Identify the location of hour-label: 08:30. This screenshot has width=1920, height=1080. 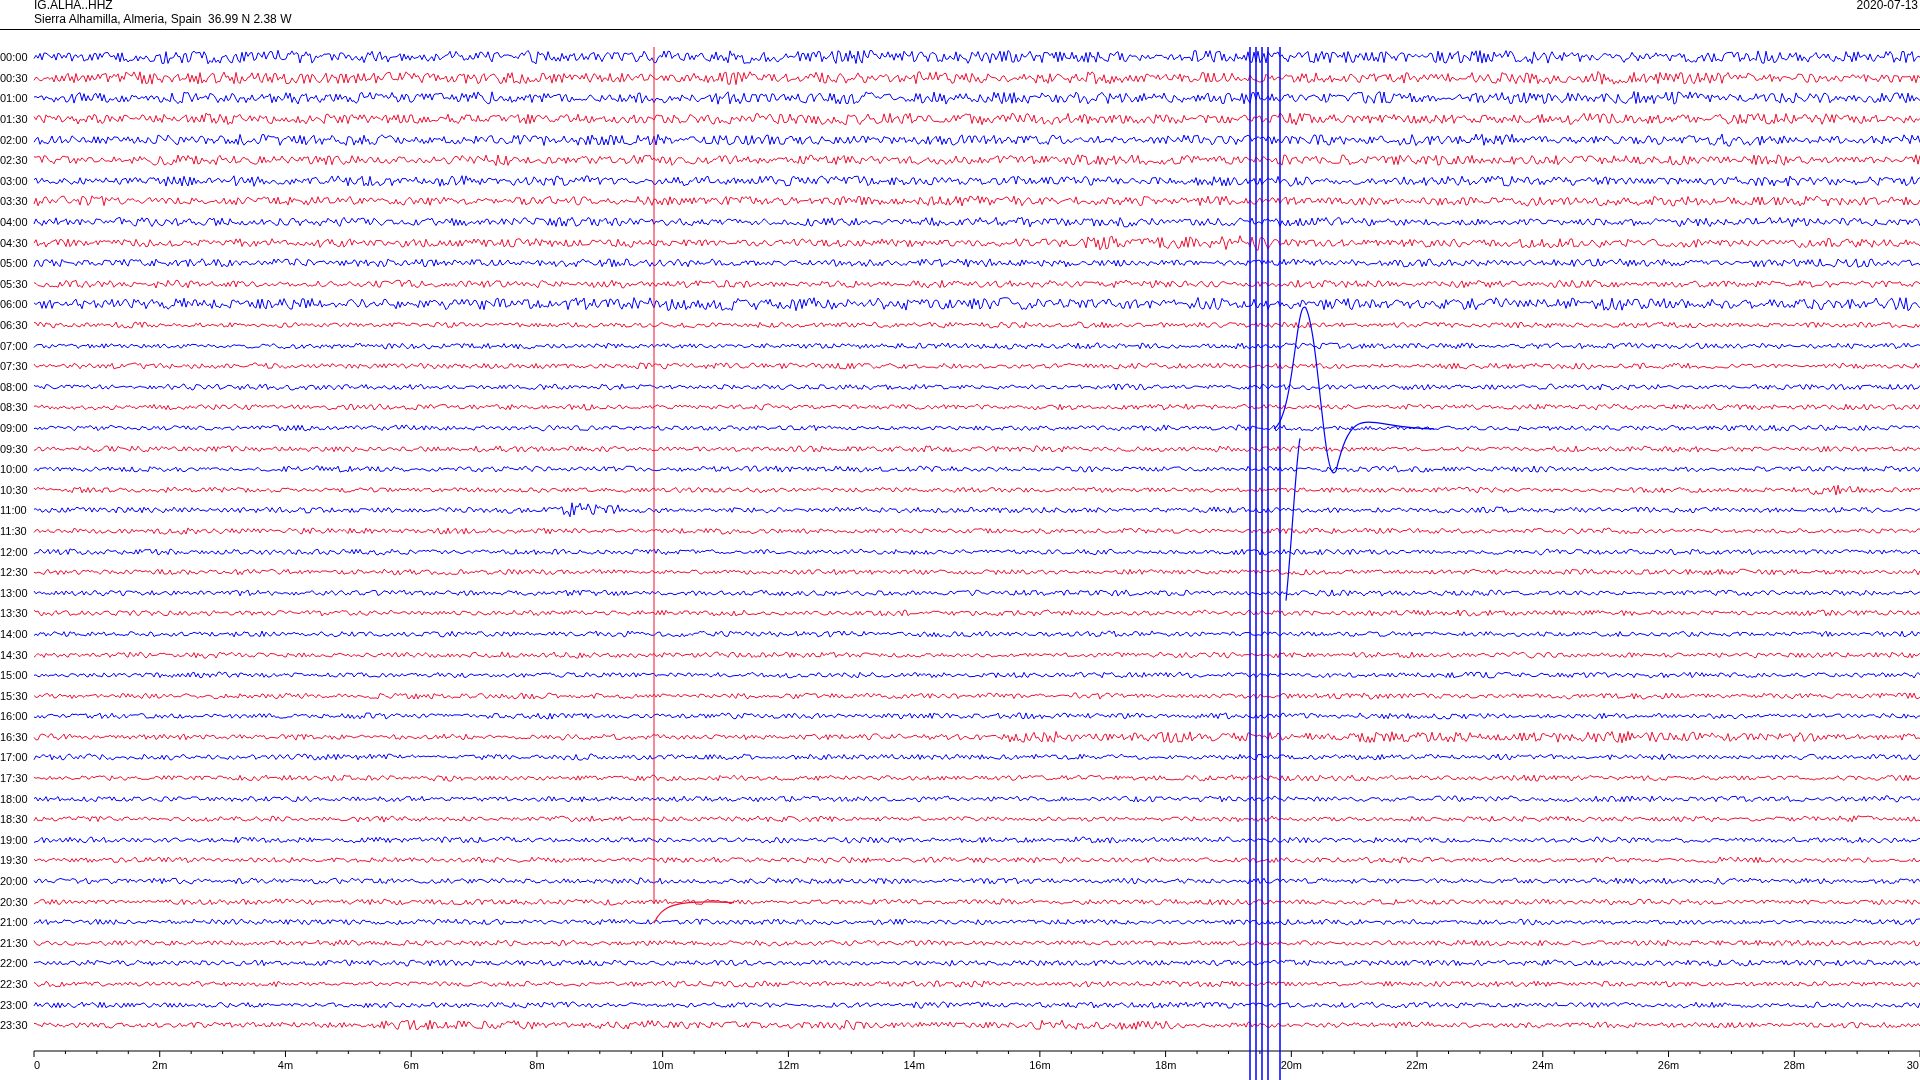
(14, 407).